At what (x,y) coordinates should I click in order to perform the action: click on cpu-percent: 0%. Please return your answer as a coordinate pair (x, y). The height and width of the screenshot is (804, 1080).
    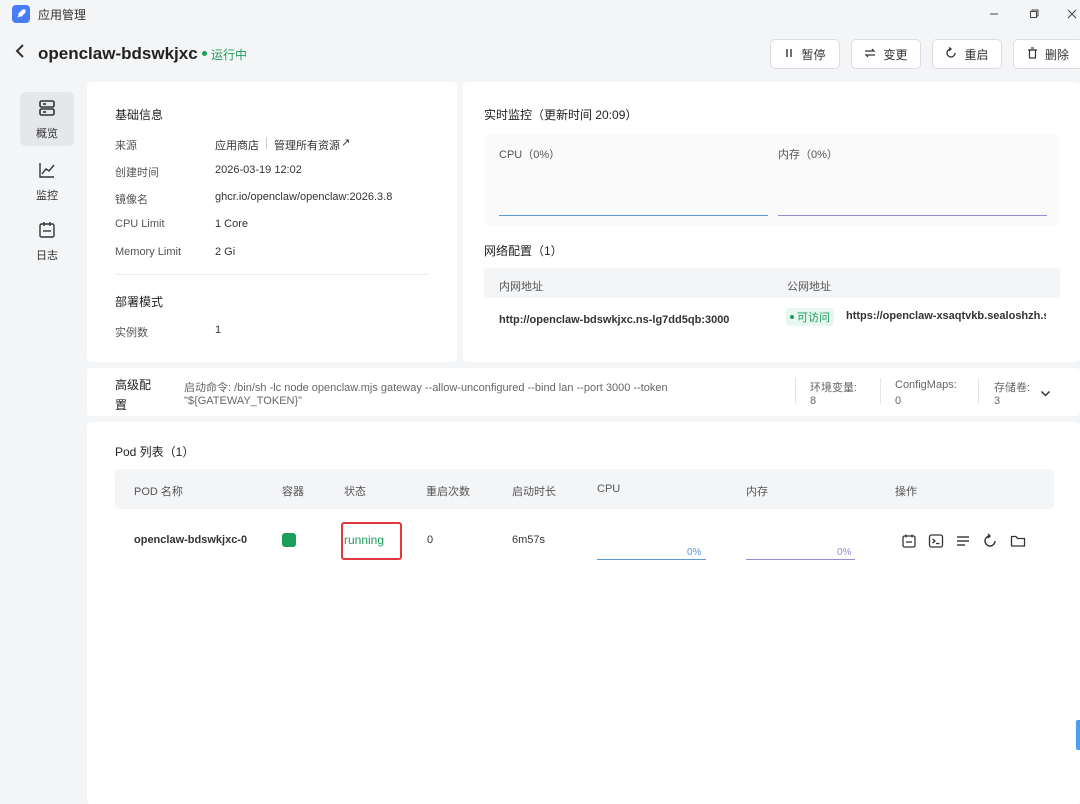
    Looking at the image, I should click on (694, 552).